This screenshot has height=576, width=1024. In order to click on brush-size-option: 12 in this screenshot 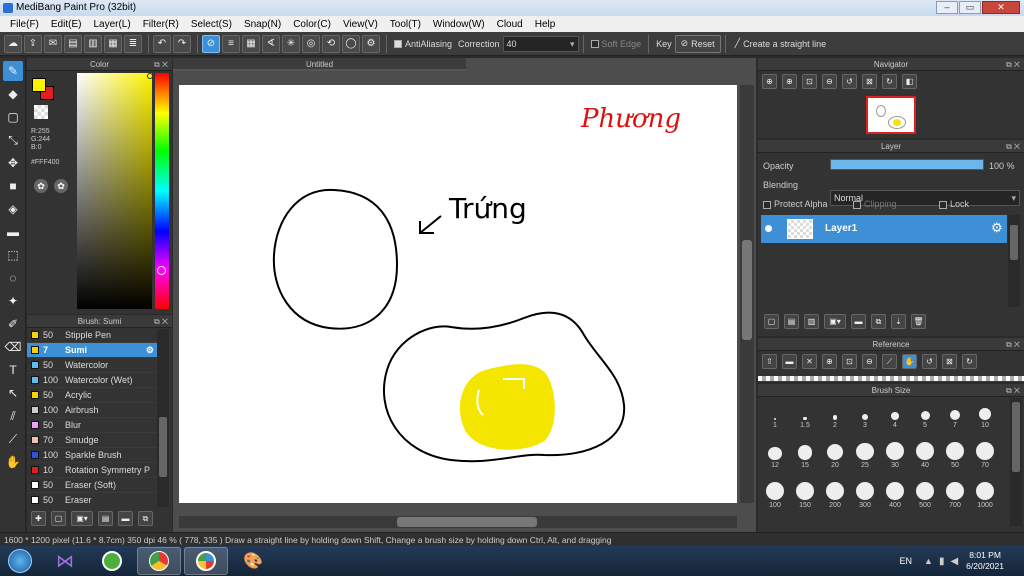, I will do `click(775, 453)`.